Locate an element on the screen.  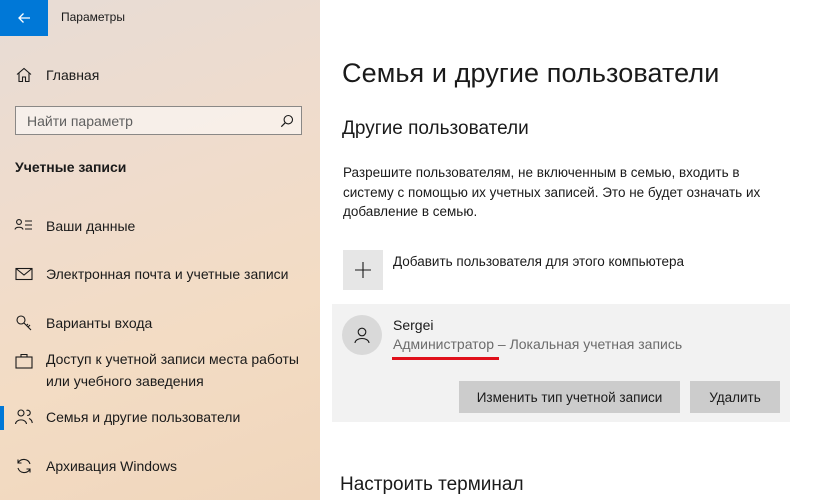
active-indicator is located at coordinates (2, 418).